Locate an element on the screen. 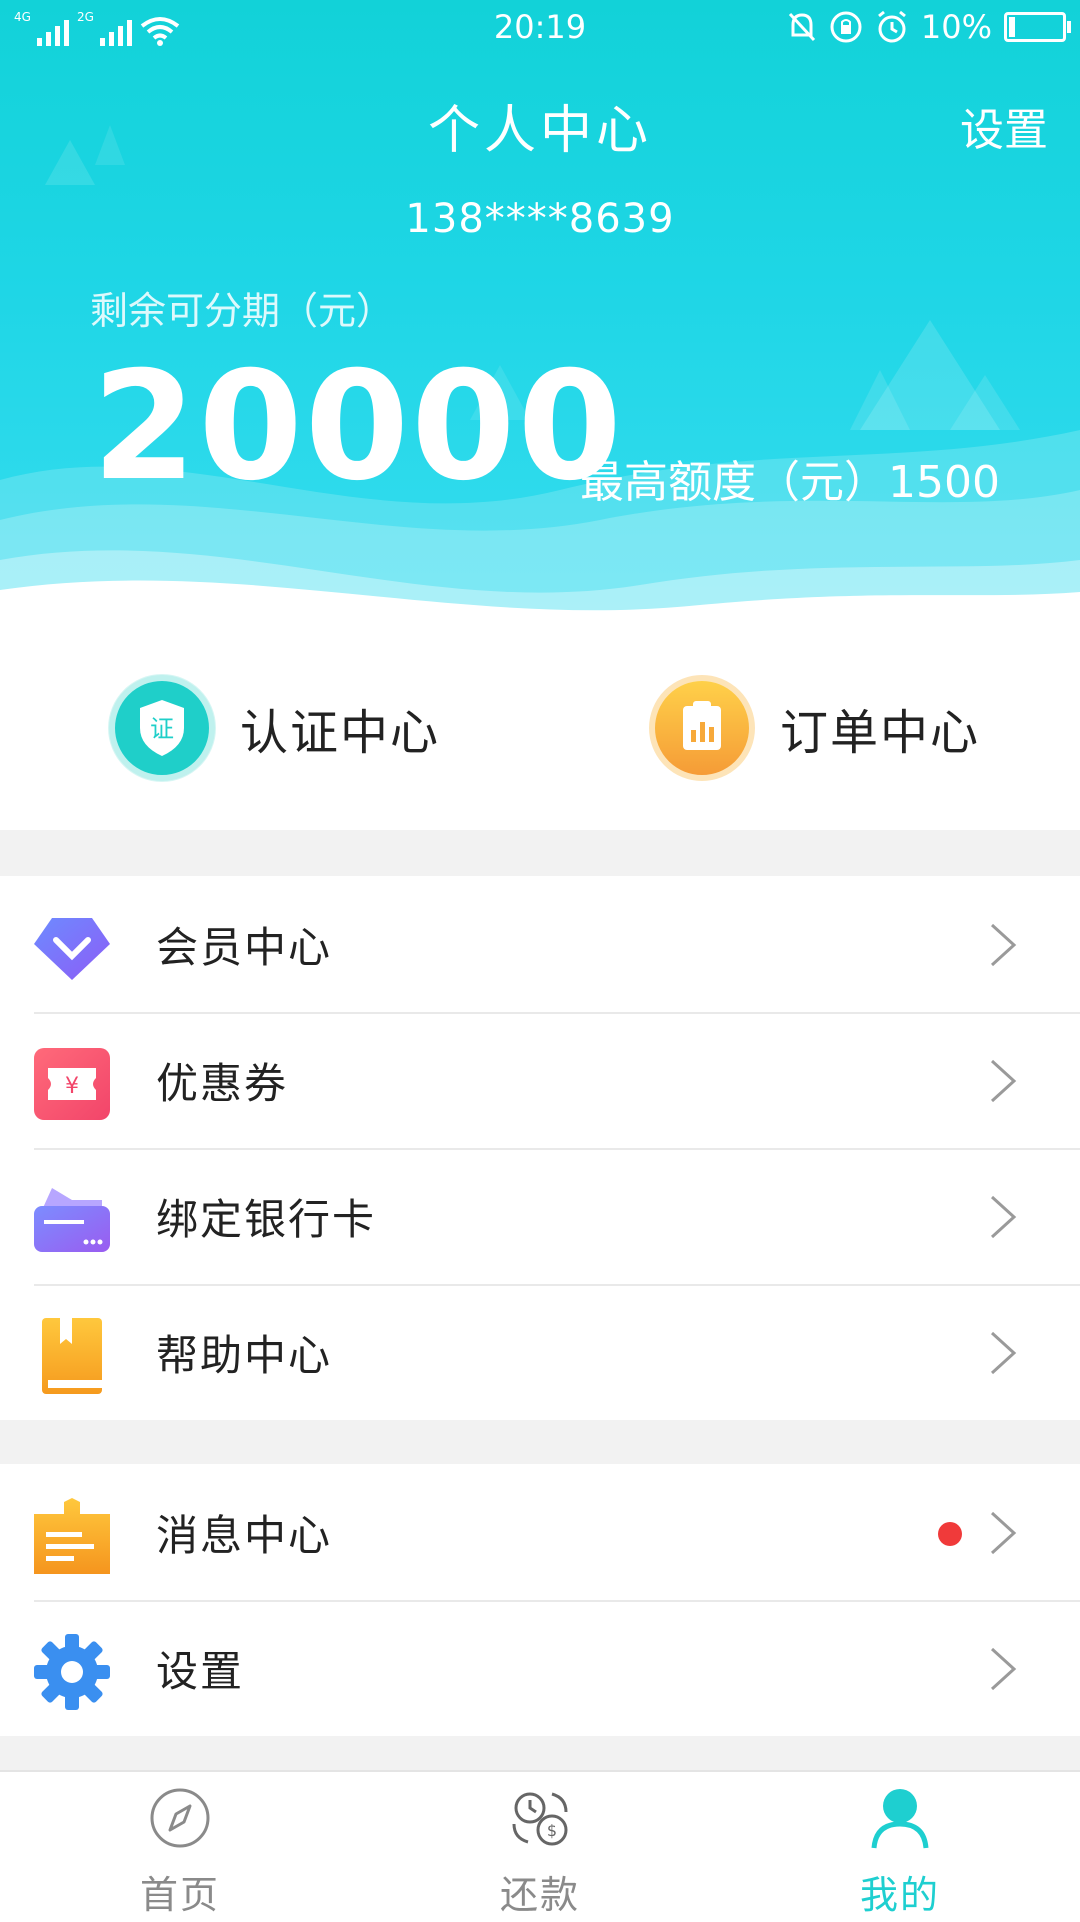 Image resolution: width=1080 pixels, height=1922 pixels. bank-card-icon is located at coordinates (72, 1220).